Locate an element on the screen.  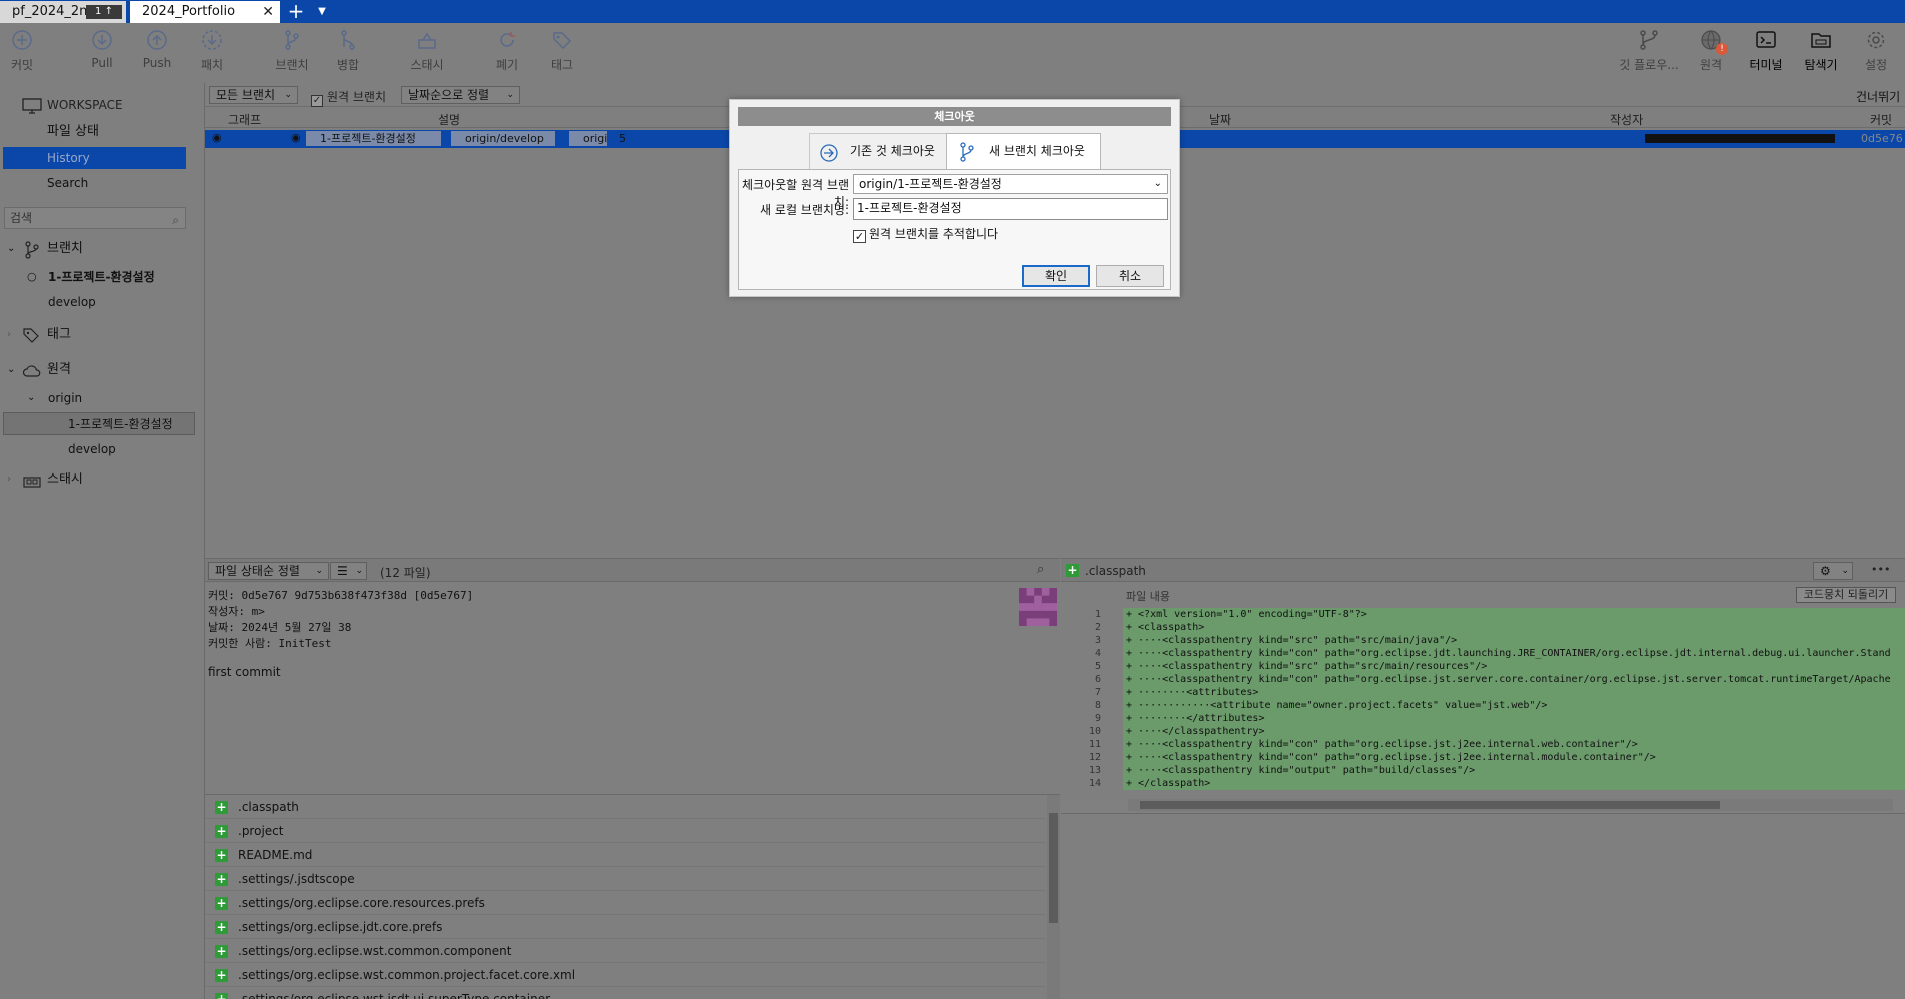
column-date: 날짜 is located at coordinates (1220, 119).